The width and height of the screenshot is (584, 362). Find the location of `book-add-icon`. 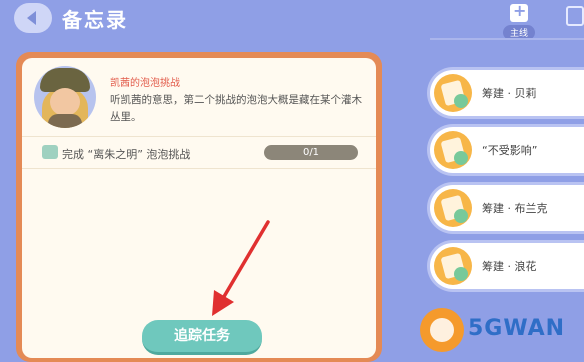

book-add-icon is located at coordinates (519, 11).